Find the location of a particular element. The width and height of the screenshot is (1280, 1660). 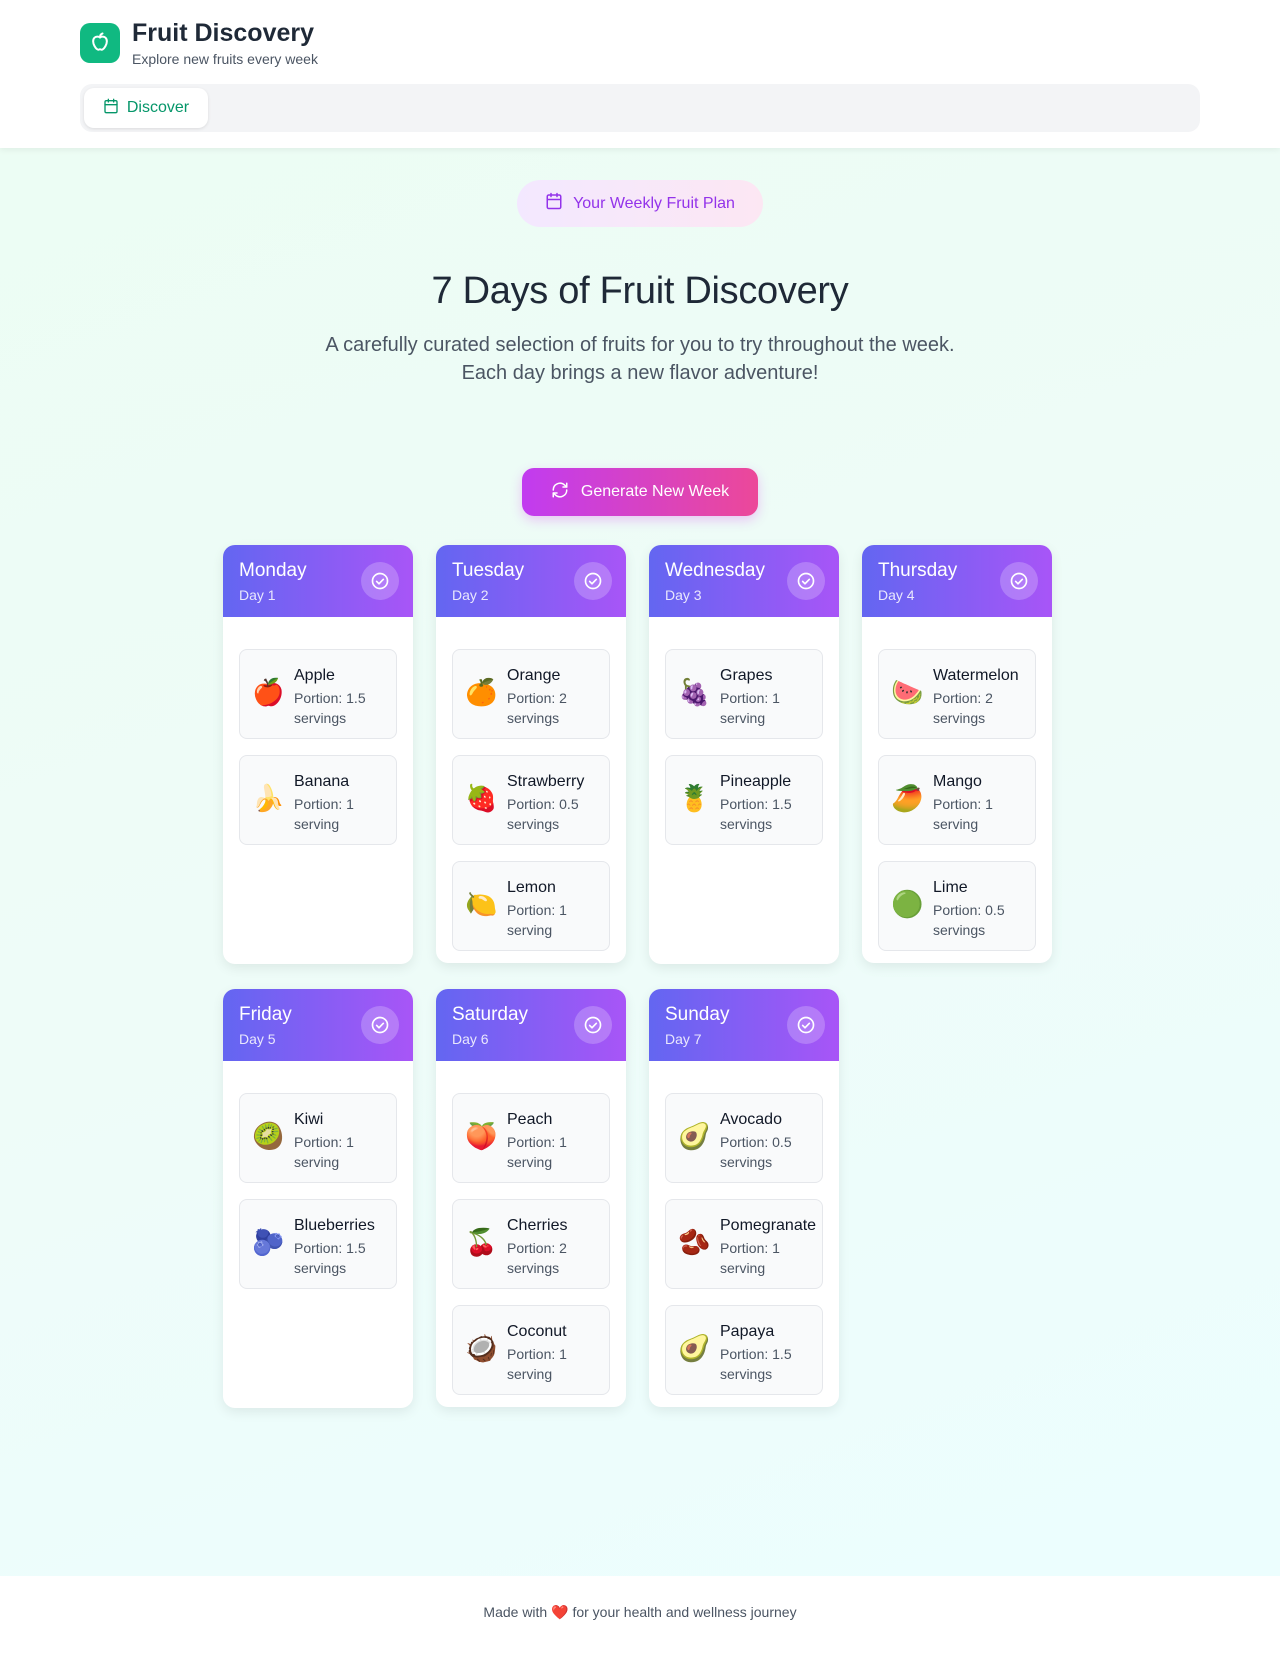

badge-label: Your Weekly Fruit Plan is located at coordinates (654, 203).